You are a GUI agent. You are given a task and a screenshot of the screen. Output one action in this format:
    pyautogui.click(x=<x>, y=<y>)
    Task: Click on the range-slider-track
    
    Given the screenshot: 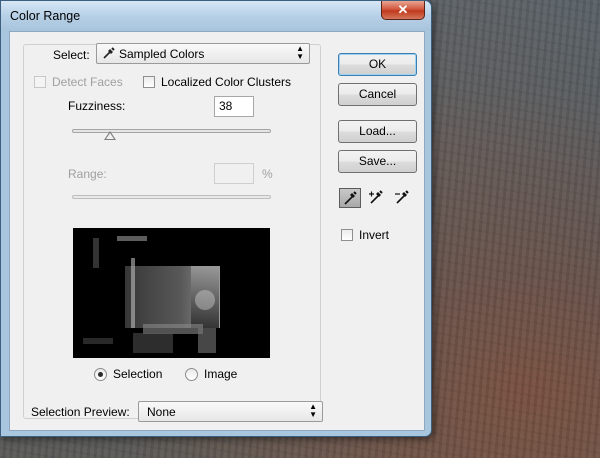 What is the action you would take?
    pyautogui.click(x=171, y=197)
    